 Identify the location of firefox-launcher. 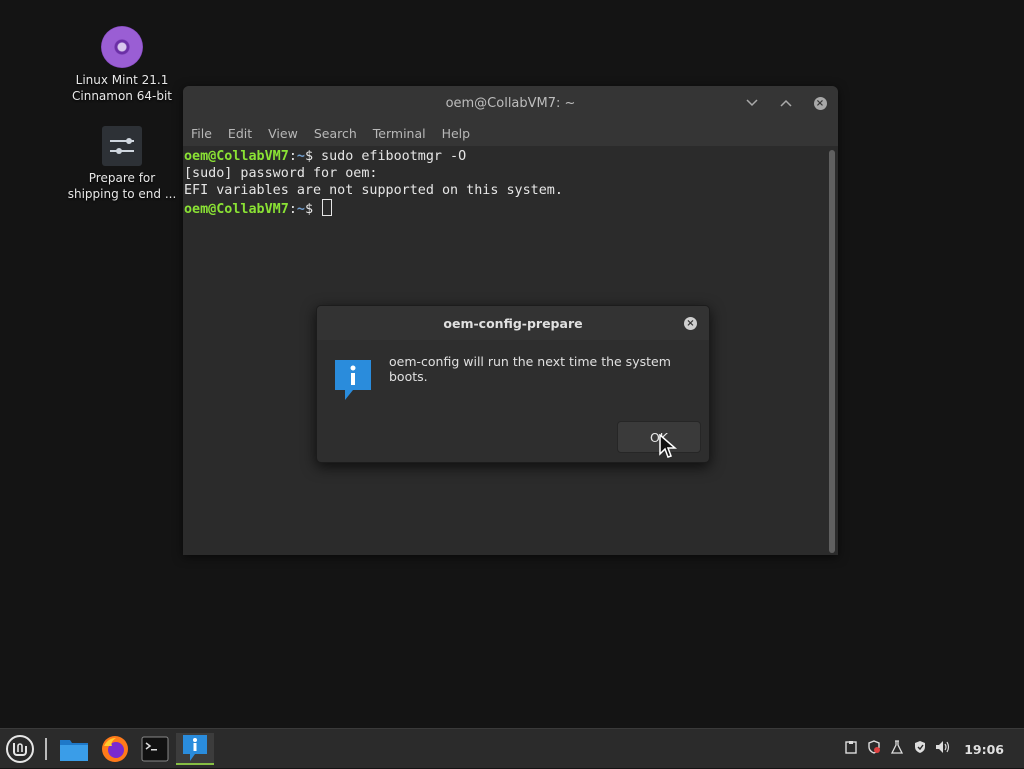
(115, 749).